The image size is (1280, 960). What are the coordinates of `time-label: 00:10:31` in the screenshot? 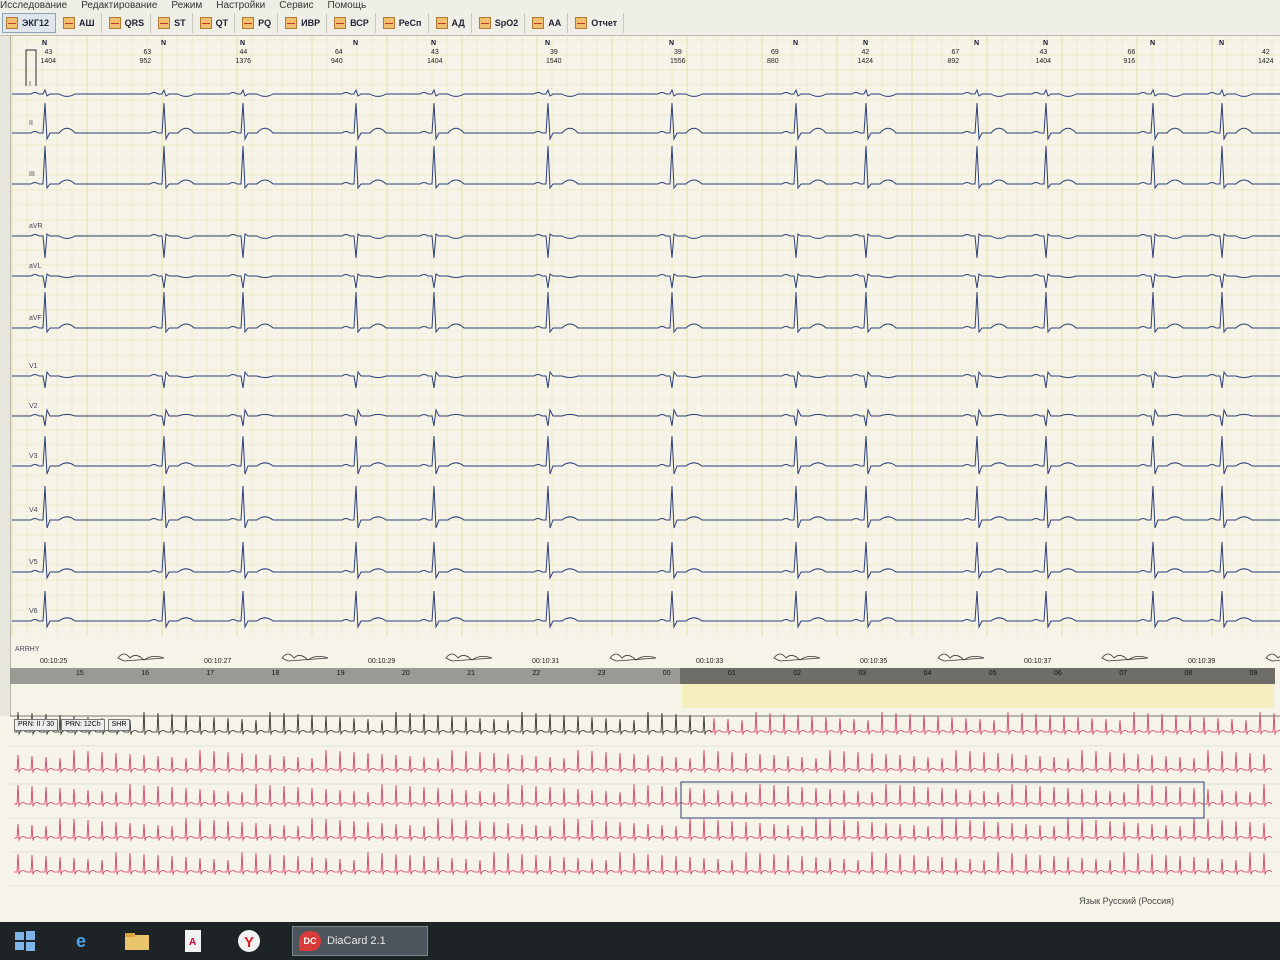 It's located at (545, 661).